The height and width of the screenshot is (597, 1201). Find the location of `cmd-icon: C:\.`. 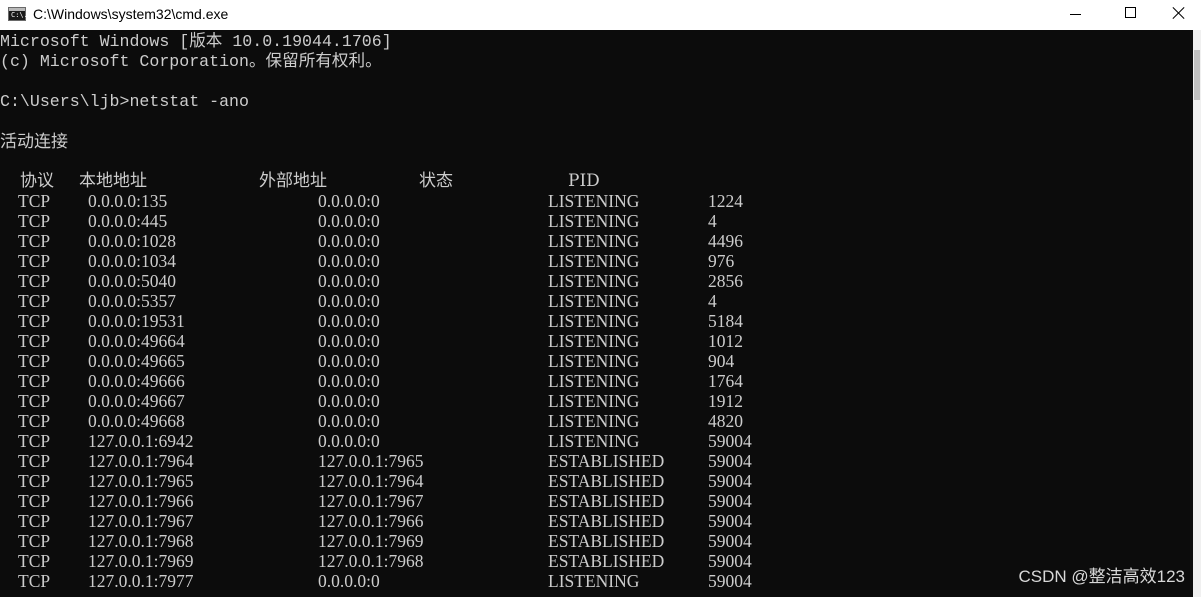

cmd-icon: C:\. is located at coordinates (18, 14).